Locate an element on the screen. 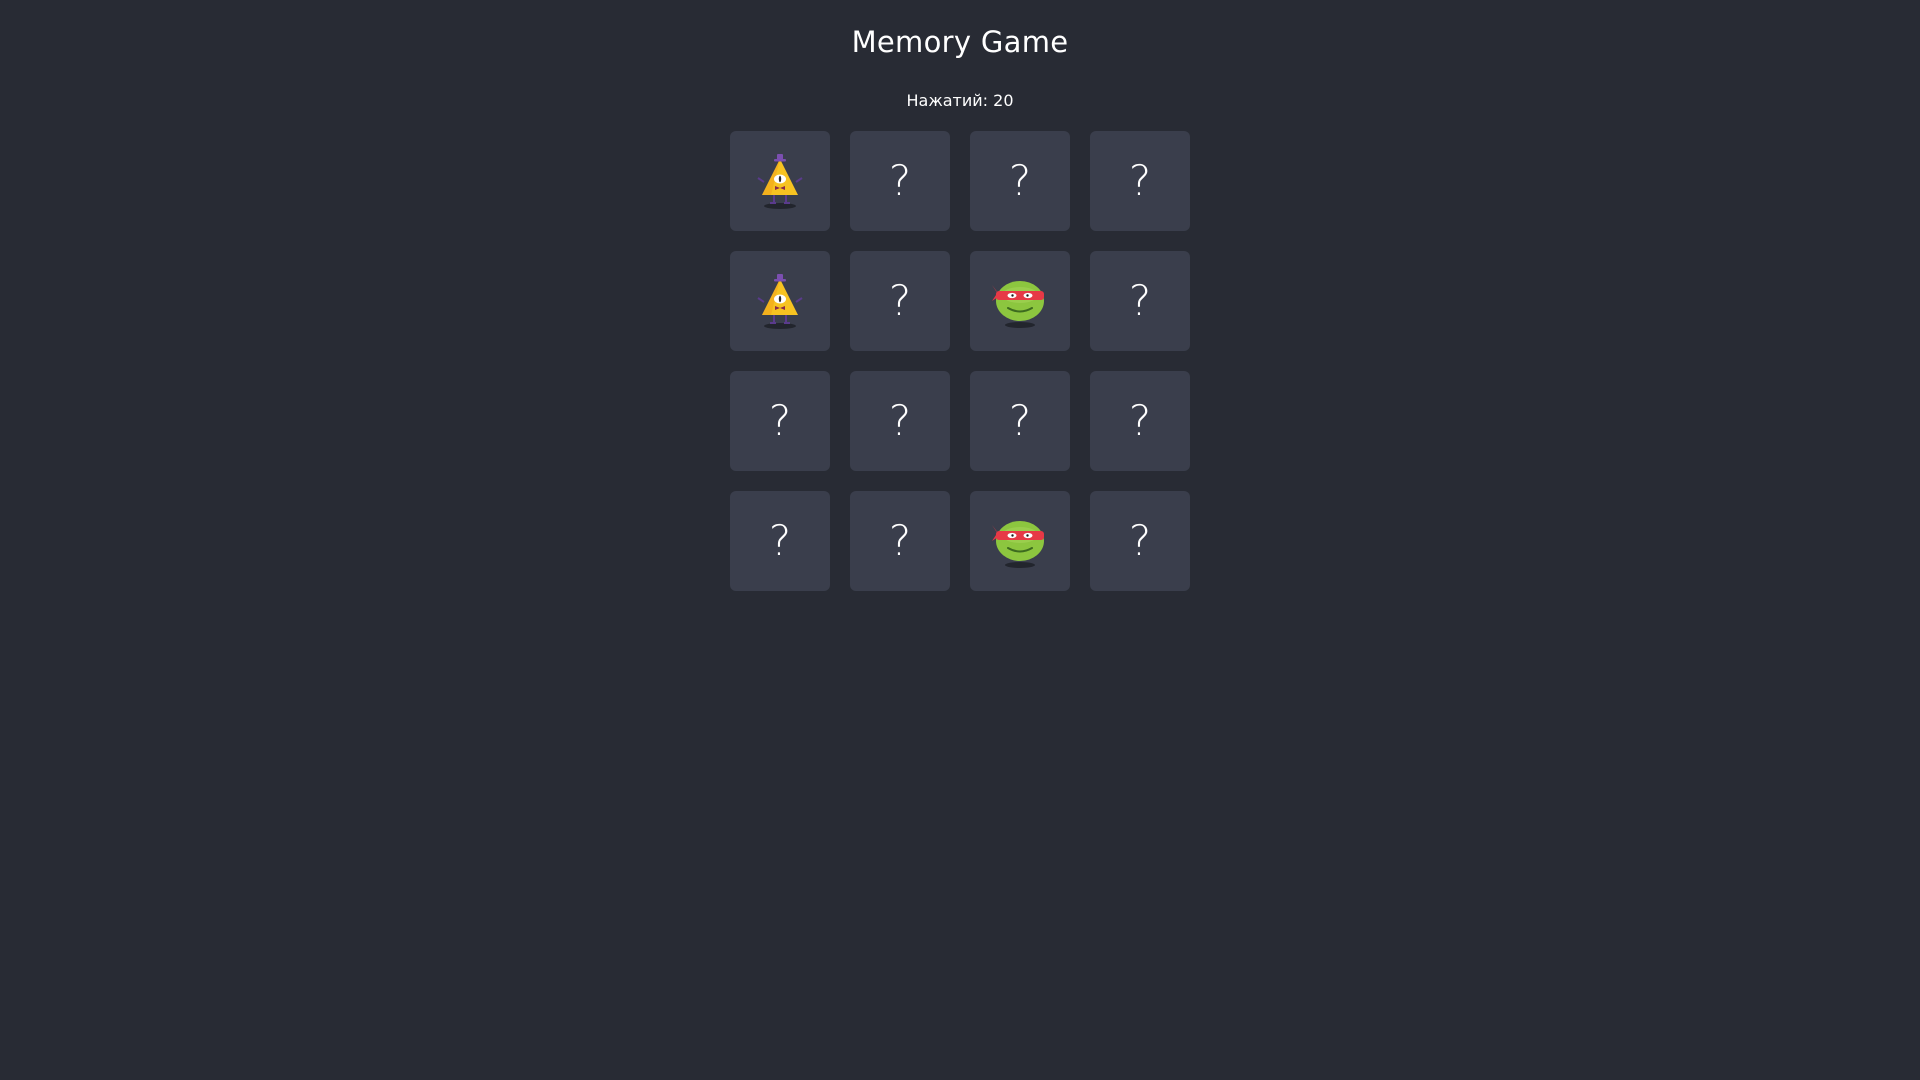 Image resolution: width=1920 pixels, height=1080 pixels. click-counter: Нажатий: 20 is located at coordinates (960, 100).